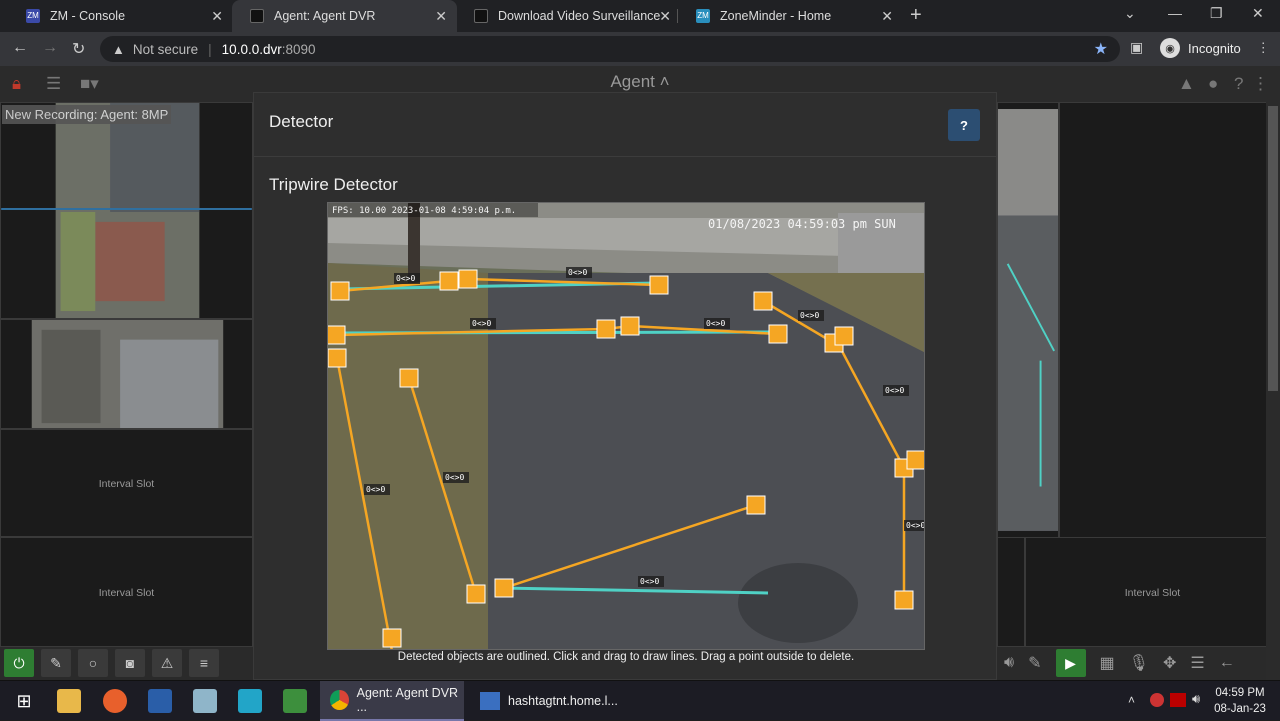 The image size is (1280, 721). I want to click on interval-slot-2: Interval Slot, so click(126, 592).